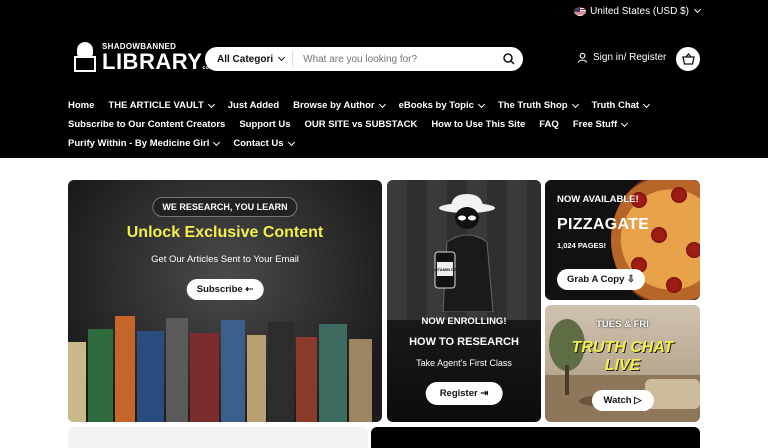  I want to click on category-label: All Categori, so click(245, 59).